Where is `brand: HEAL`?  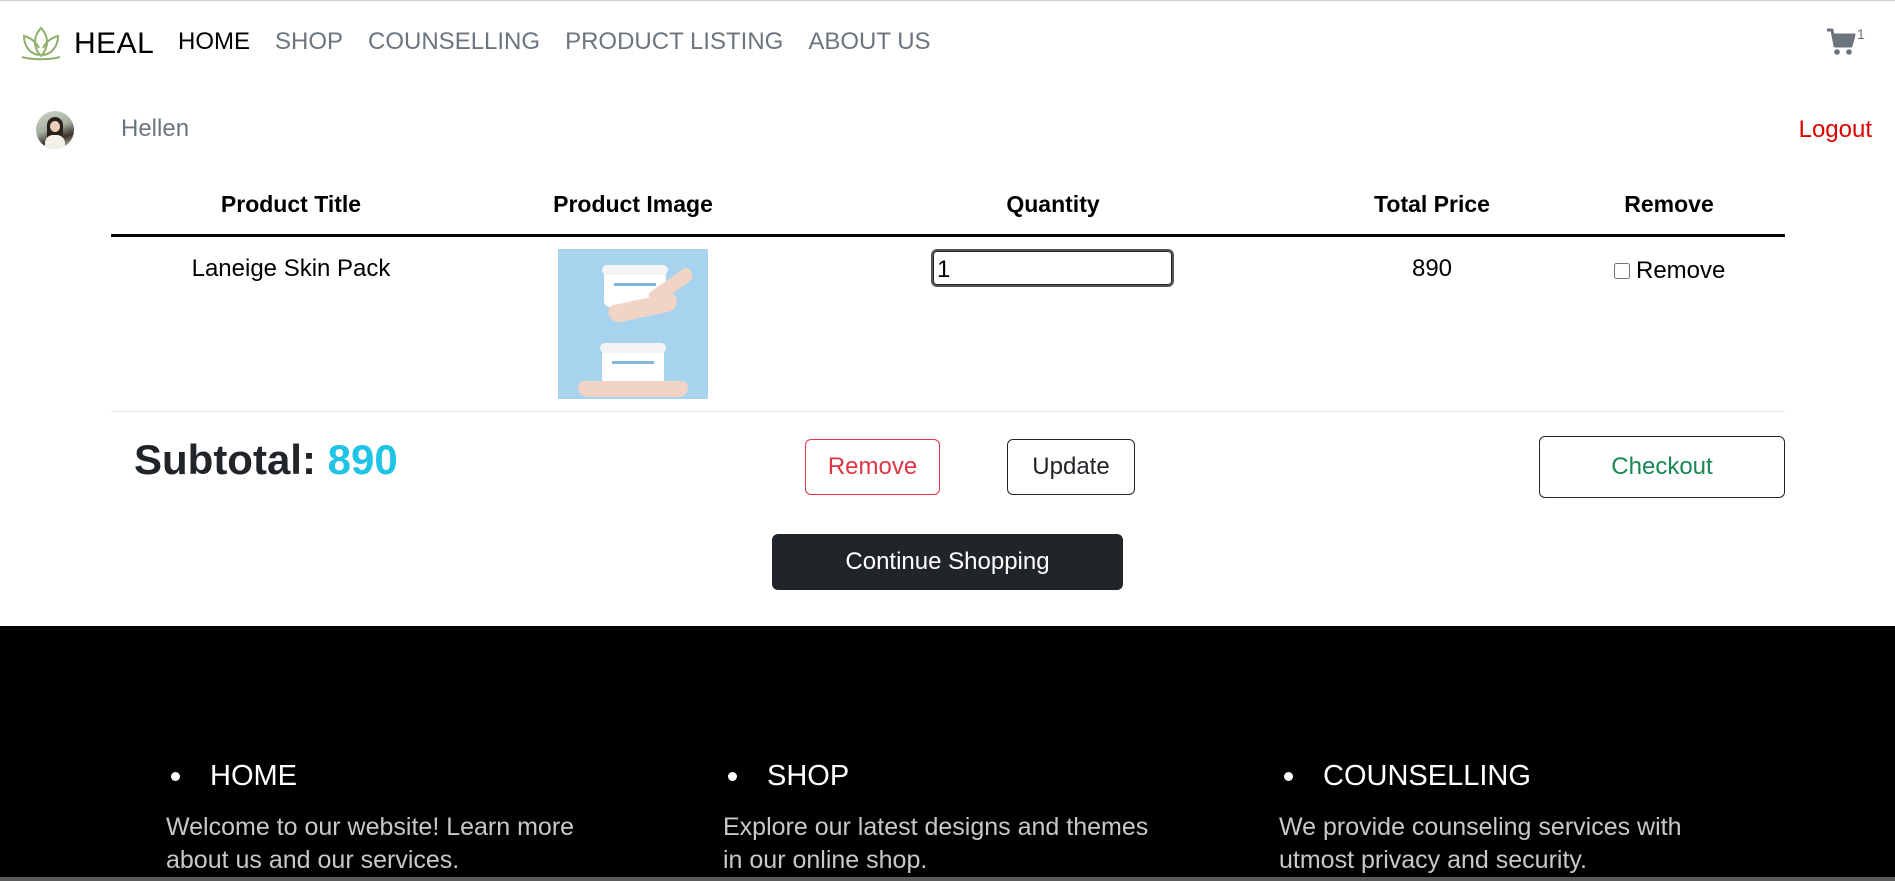 brand: HEAL is located at coordinates (86, 44).